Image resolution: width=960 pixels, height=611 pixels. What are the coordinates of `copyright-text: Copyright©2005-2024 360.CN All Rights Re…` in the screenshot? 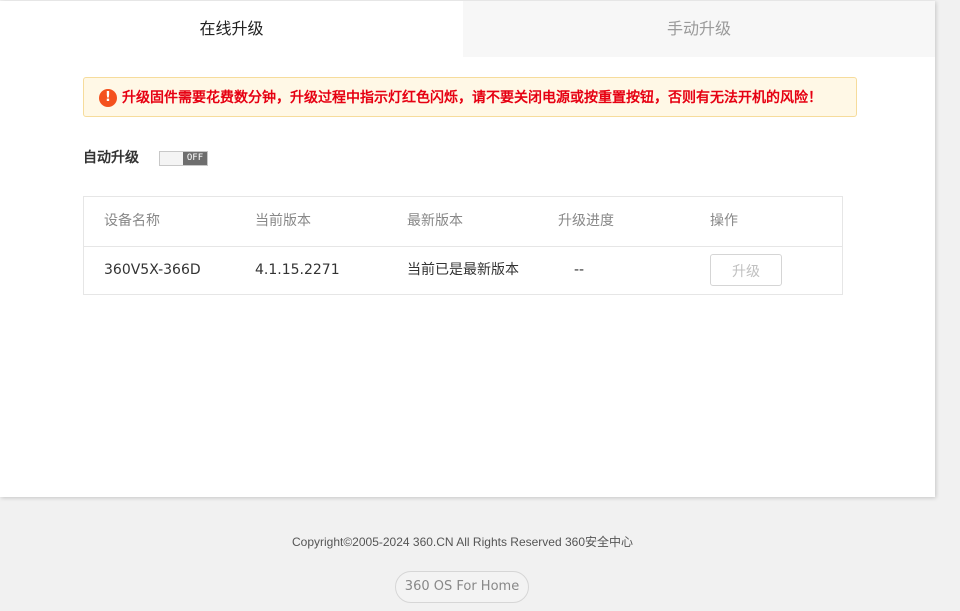 It's located at (462, 542).